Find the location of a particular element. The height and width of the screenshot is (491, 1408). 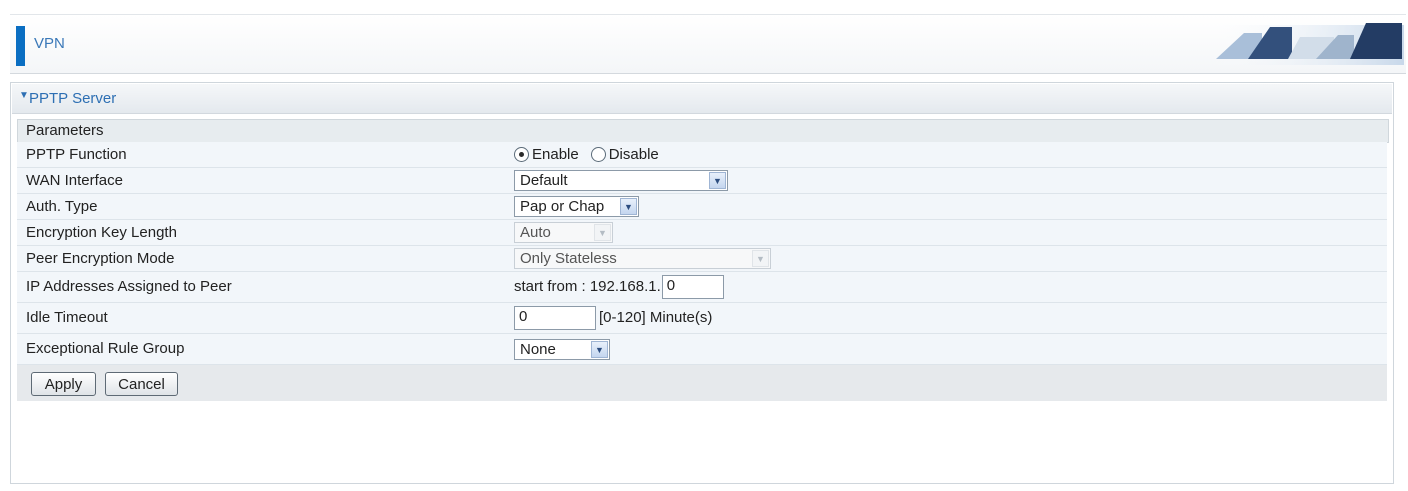

header-decoration-graphic is located at coordinates (1304, 44).